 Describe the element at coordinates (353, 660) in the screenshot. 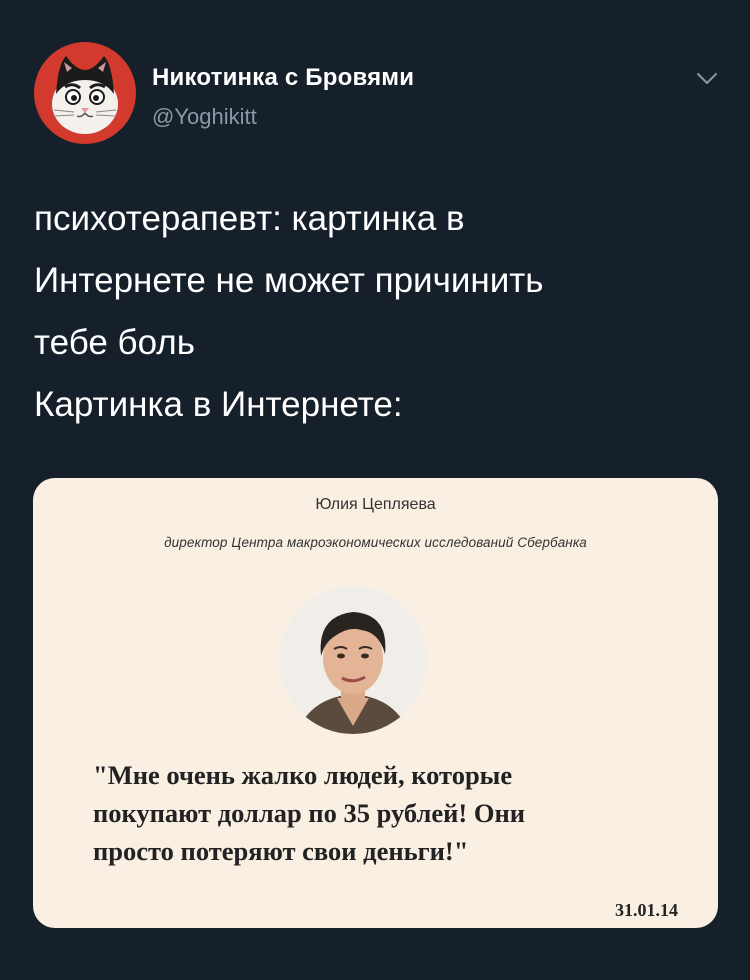

I see `portrait-photo` at that location.